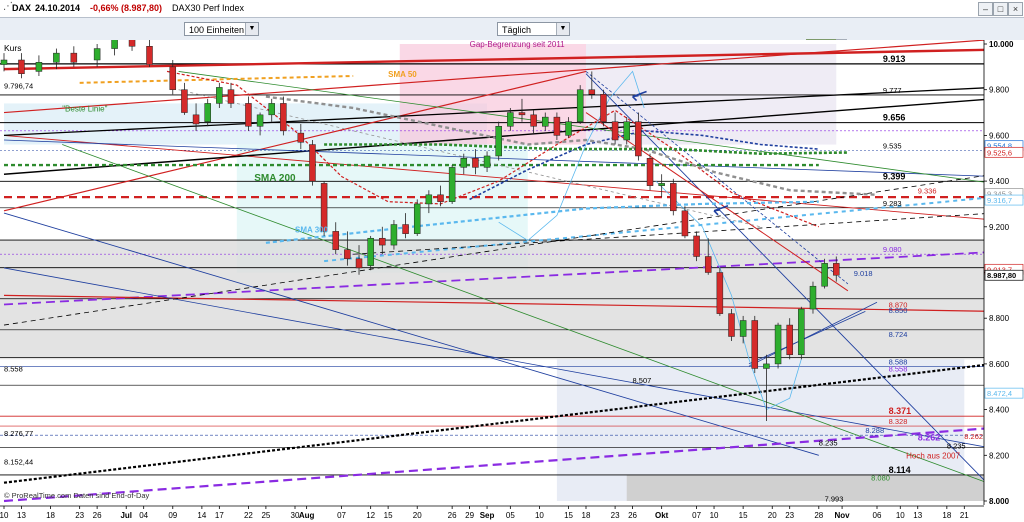 The height and width of the screenshot is (522, 1024). What do you see at coordinates (642, 380) in the screenshot?
I see `level-label: 8.507` at bounding box center [642, 380].